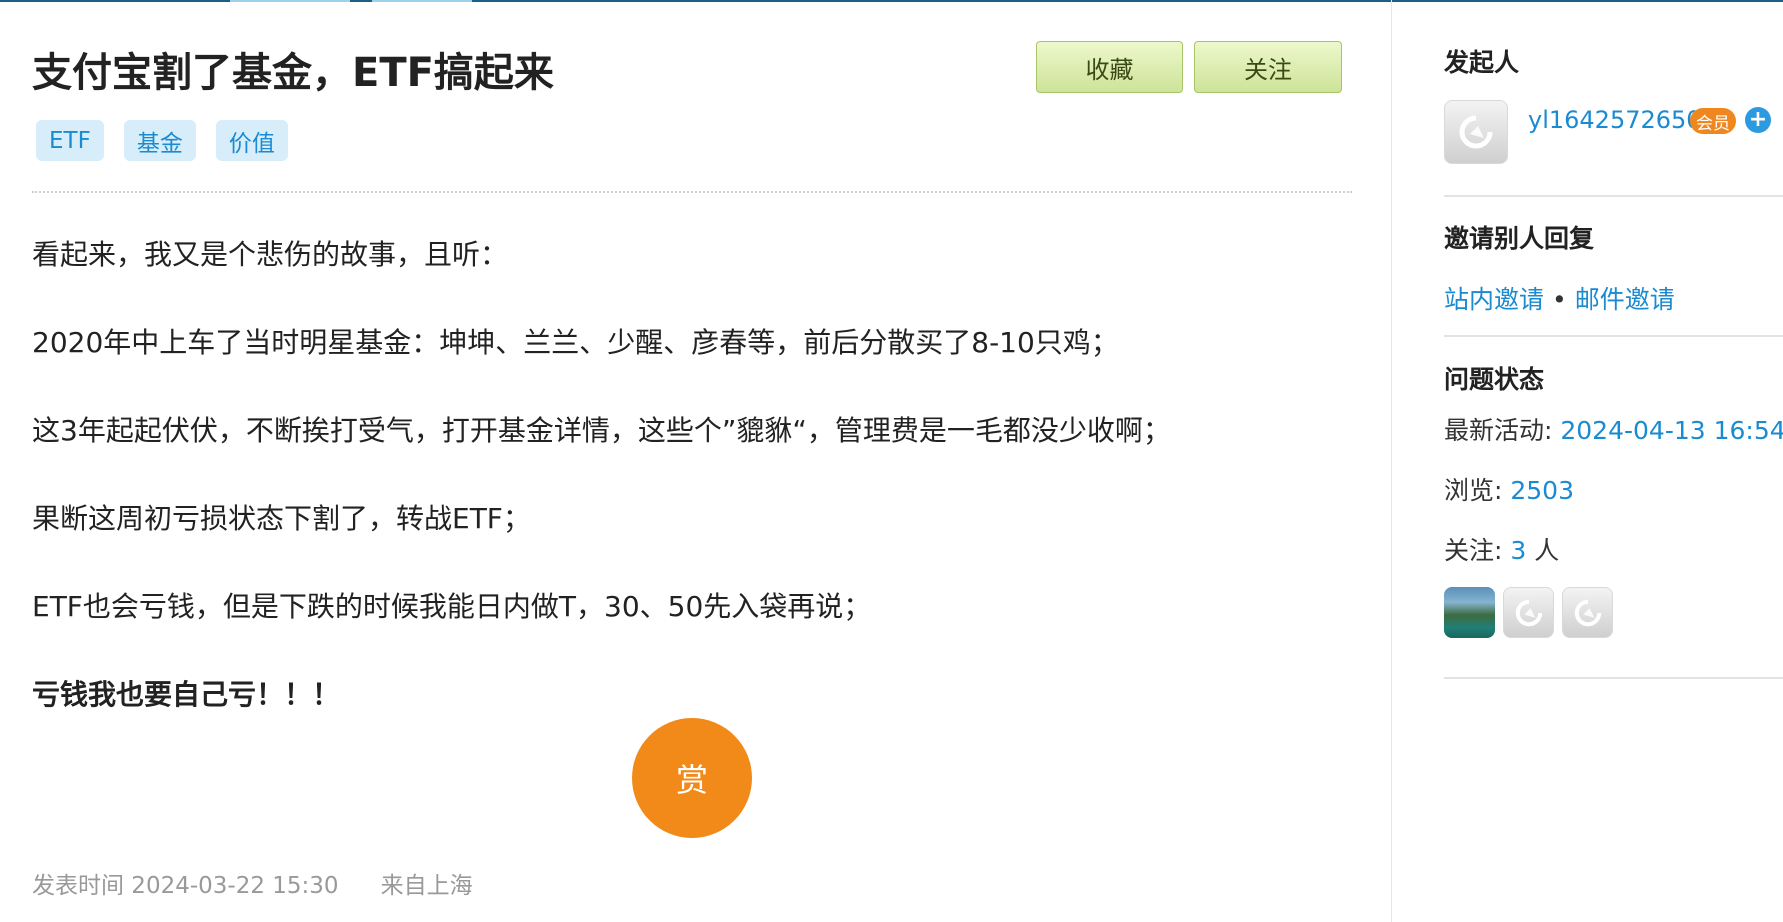  What do you see at coordinates (251, 140) in the screenshot?
I see `tag-value: 价值` at bounding box center [251, 140].